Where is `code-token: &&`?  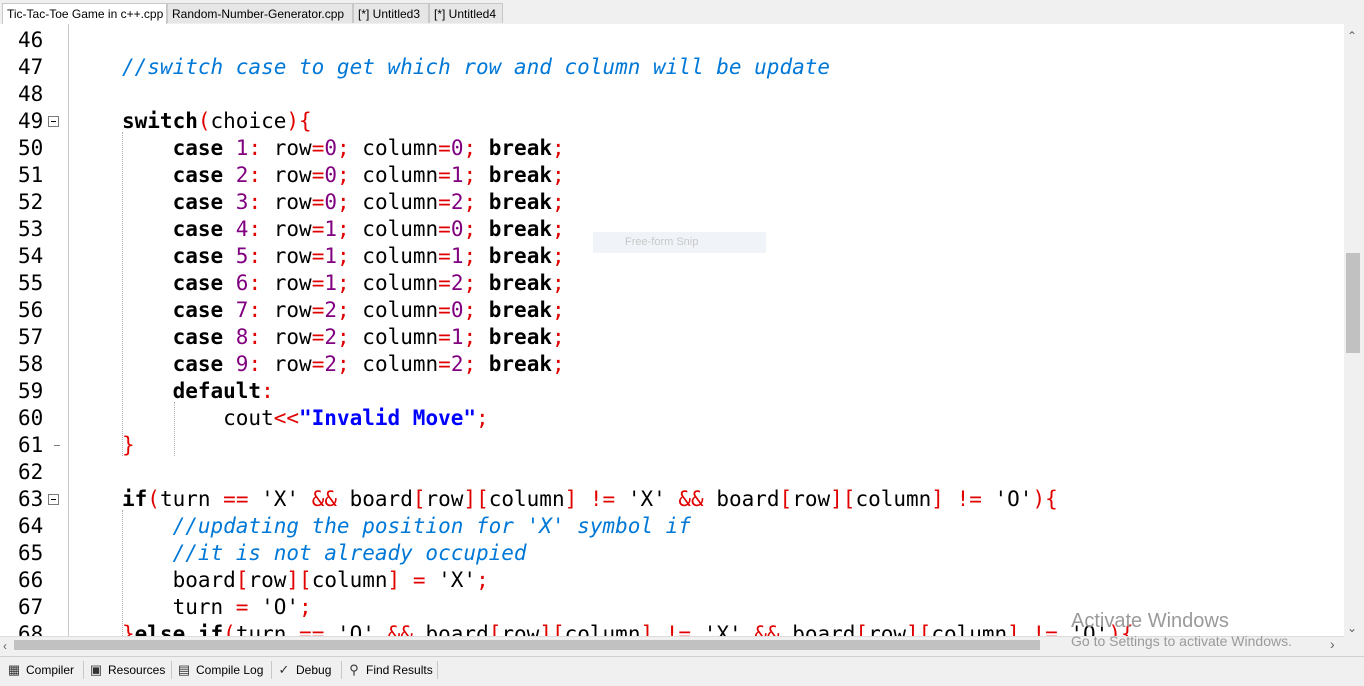
code-token: && is located at coordinates (691, 499).